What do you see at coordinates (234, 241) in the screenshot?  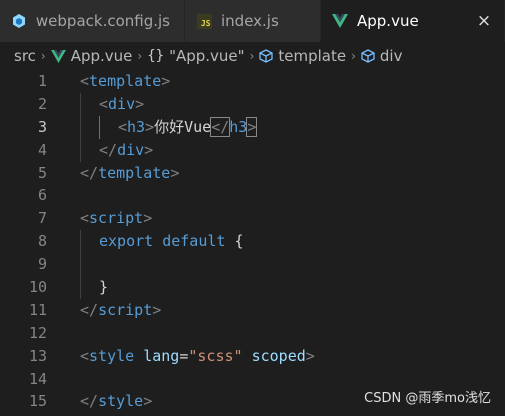 I see `code-token: {` at bounding box center [234, 241].